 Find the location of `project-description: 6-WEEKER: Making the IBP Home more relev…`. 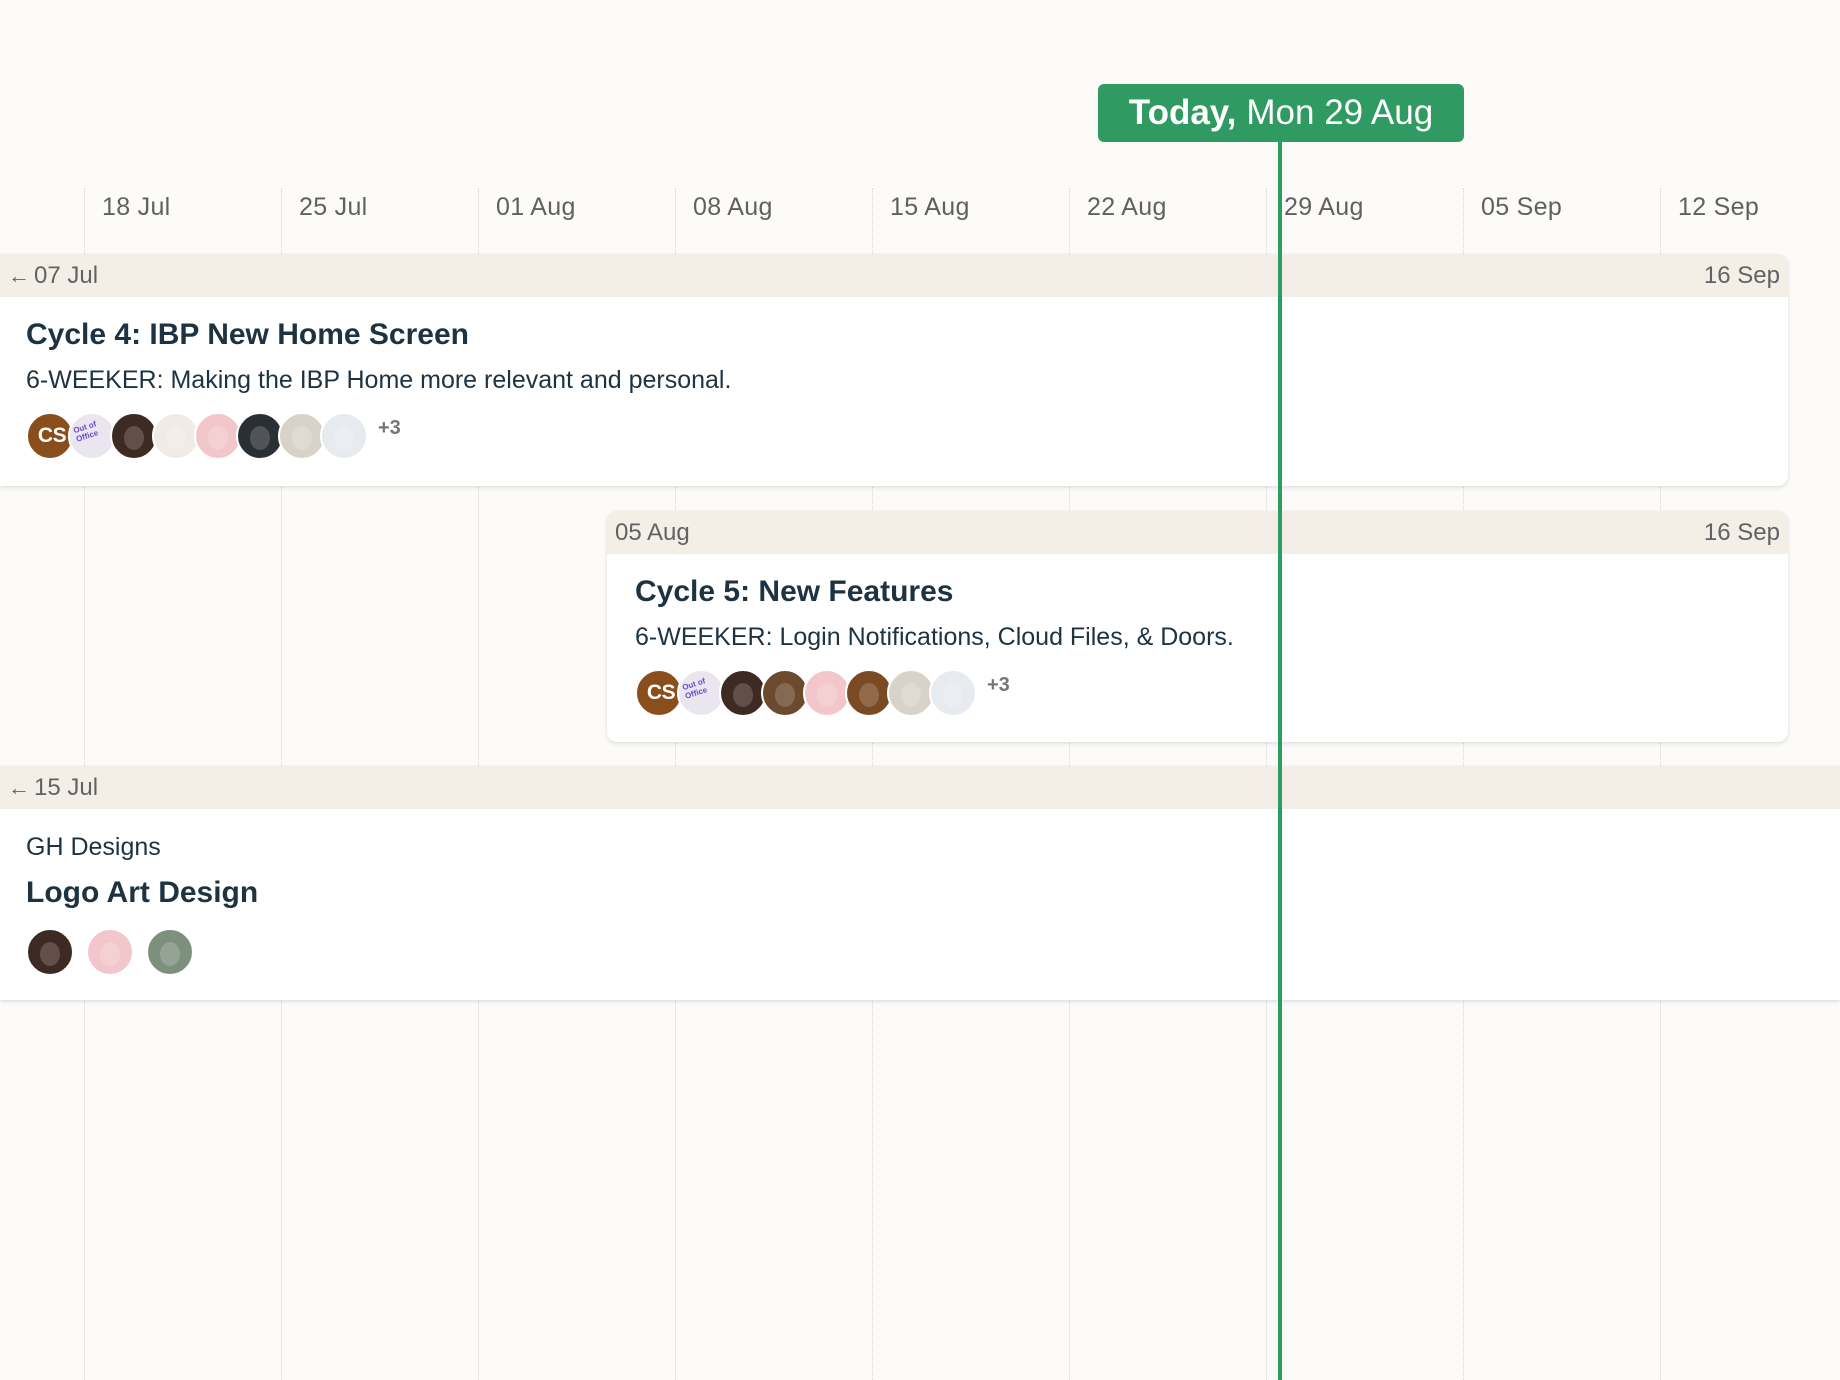

project-description: 6-WEEKER: Making the IBP Home more relev… is located at coordinates (379, 380).